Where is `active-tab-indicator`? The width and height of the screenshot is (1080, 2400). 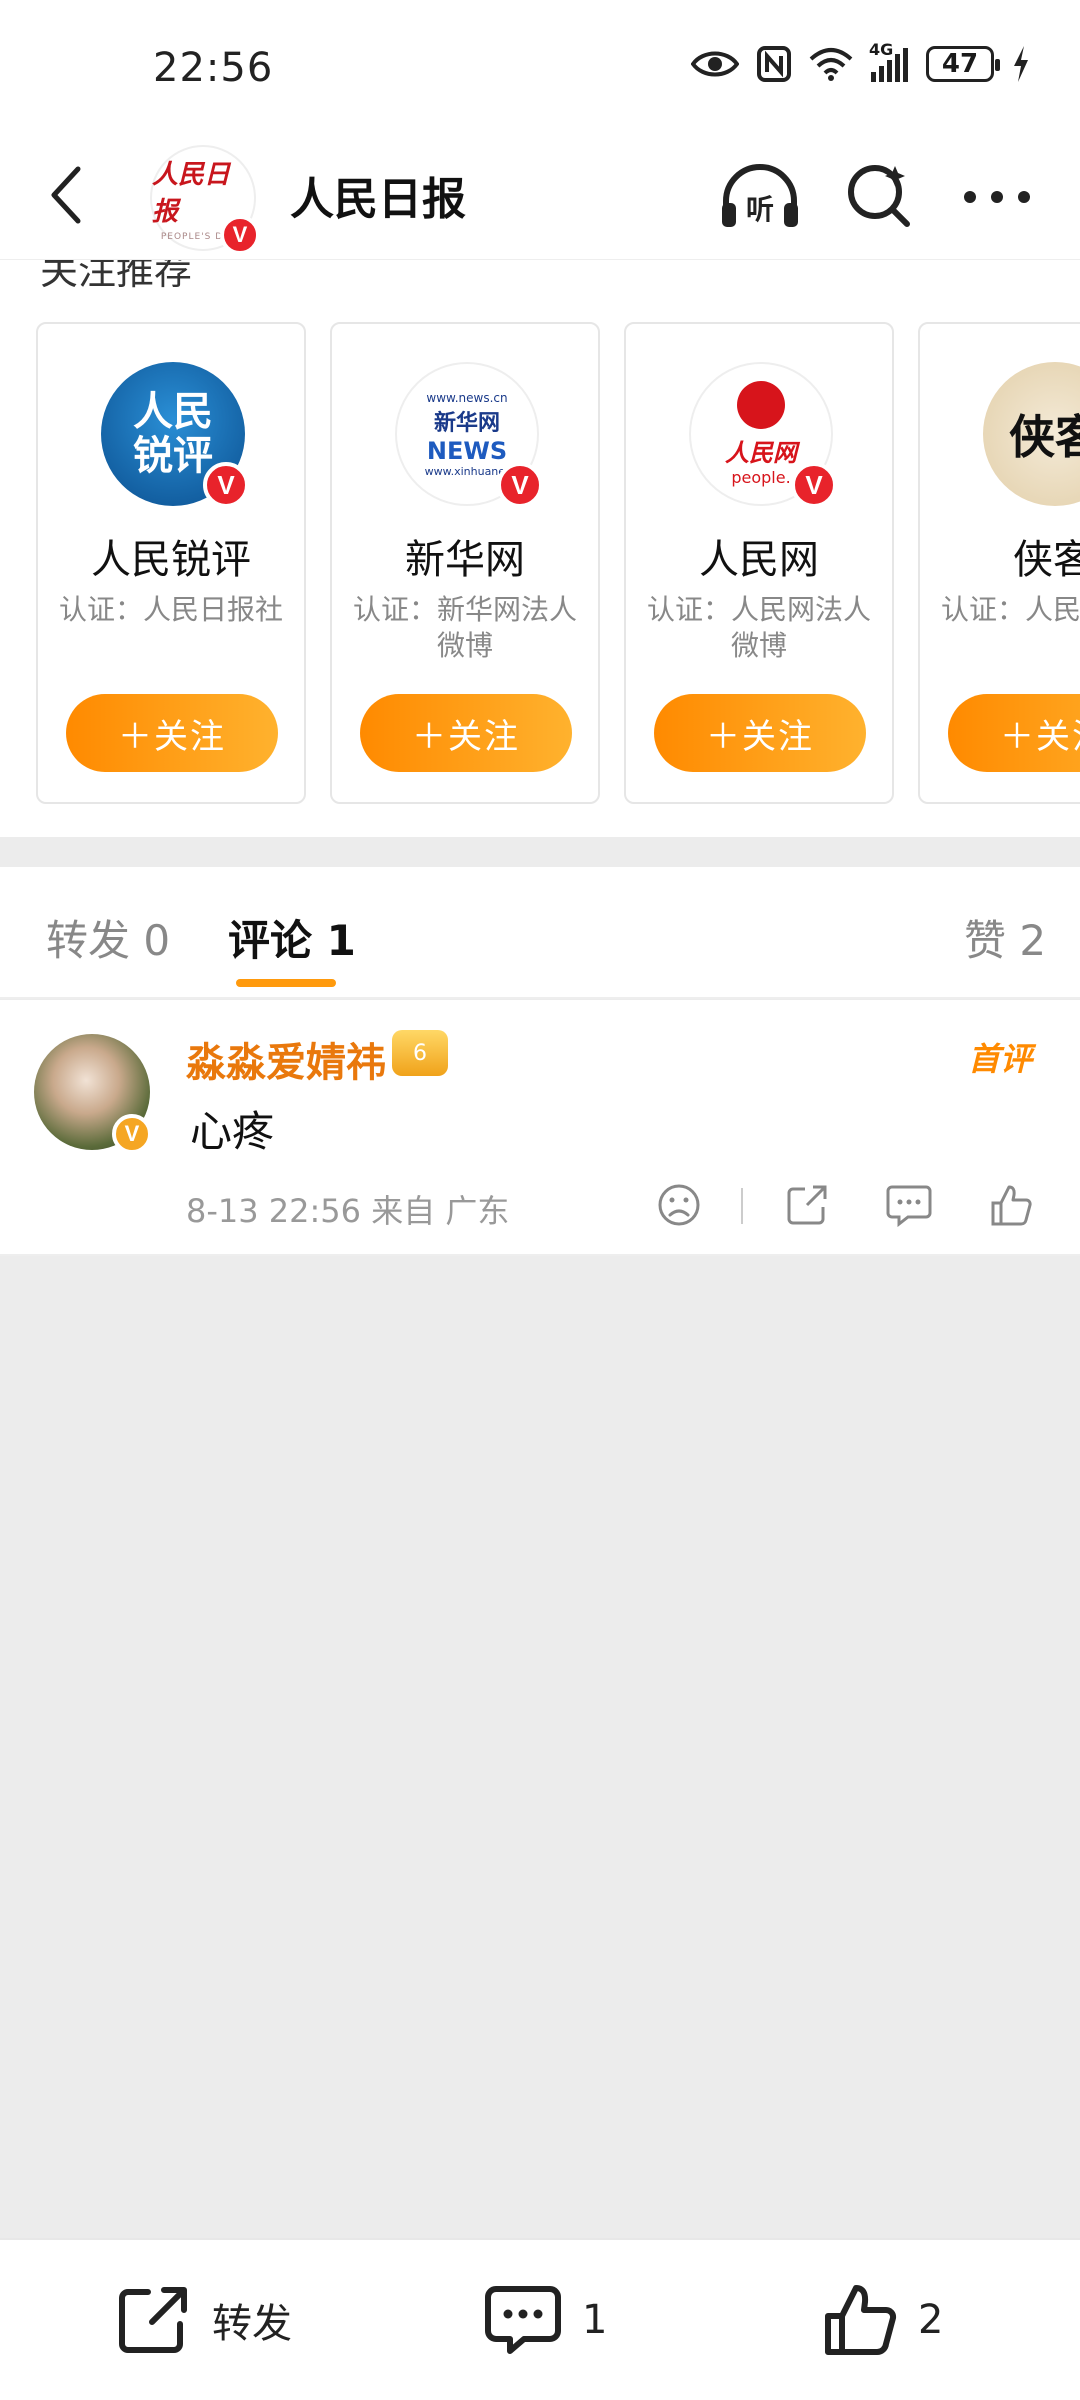 active-tab-indicator is located at coordinates (286, 983).